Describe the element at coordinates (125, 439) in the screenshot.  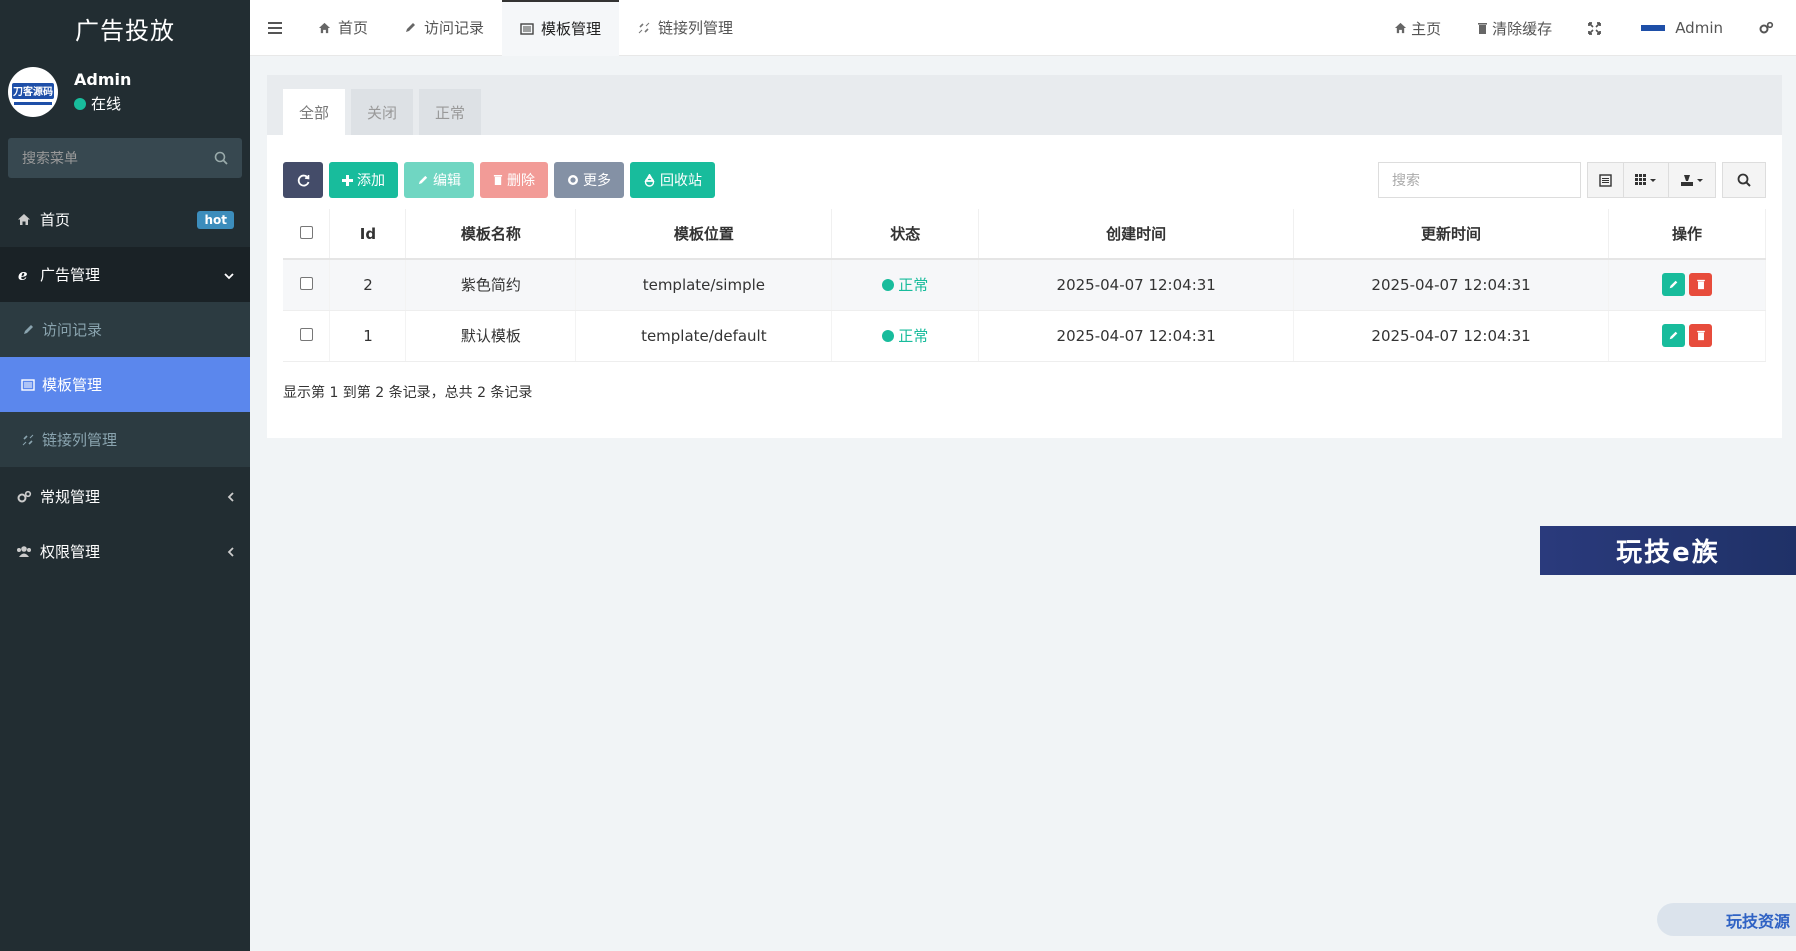
I see `sidebar-item-link-management: 链接列管理` at that location.